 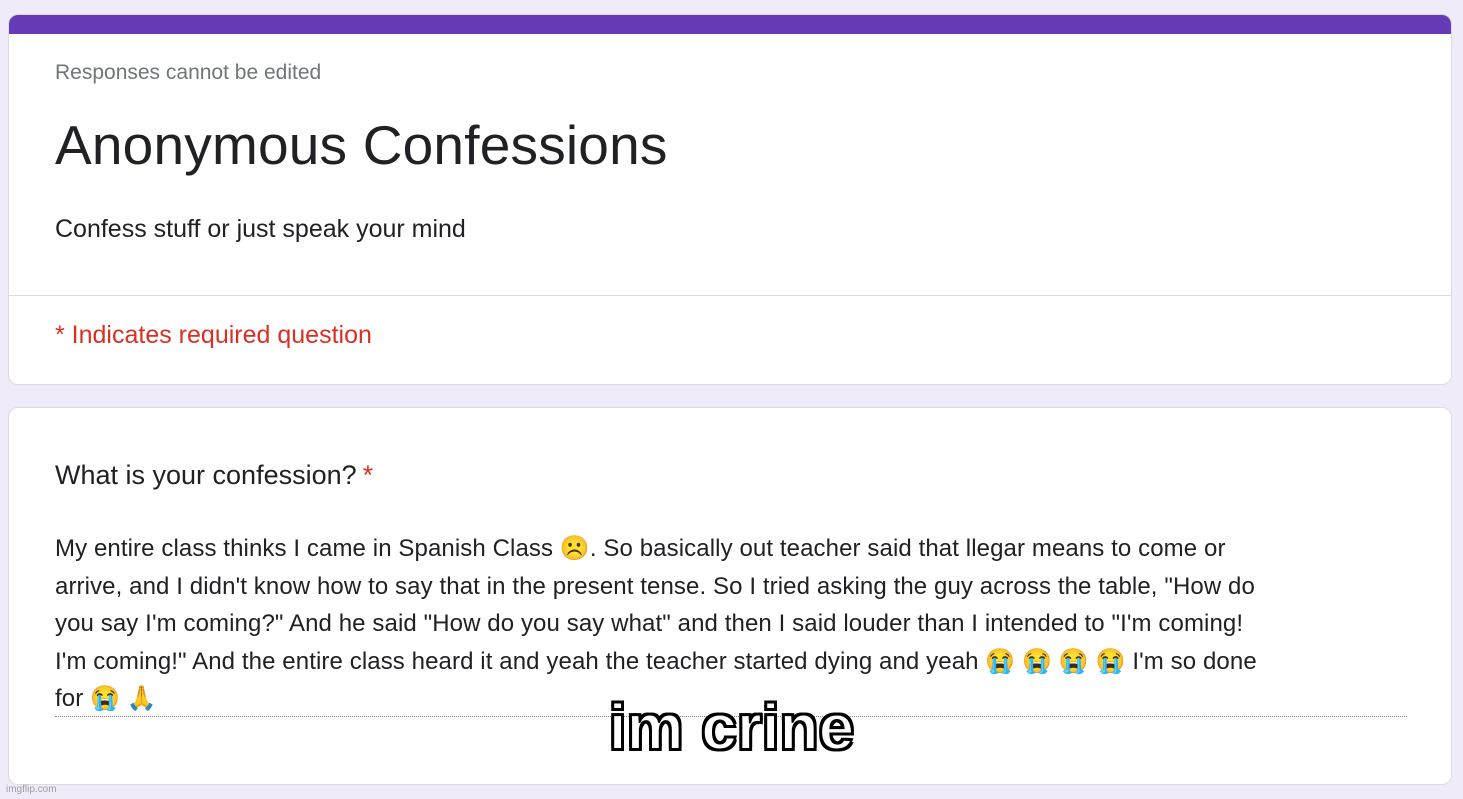 I want to click on required-asterisk: *, so click(x=368, y=475).